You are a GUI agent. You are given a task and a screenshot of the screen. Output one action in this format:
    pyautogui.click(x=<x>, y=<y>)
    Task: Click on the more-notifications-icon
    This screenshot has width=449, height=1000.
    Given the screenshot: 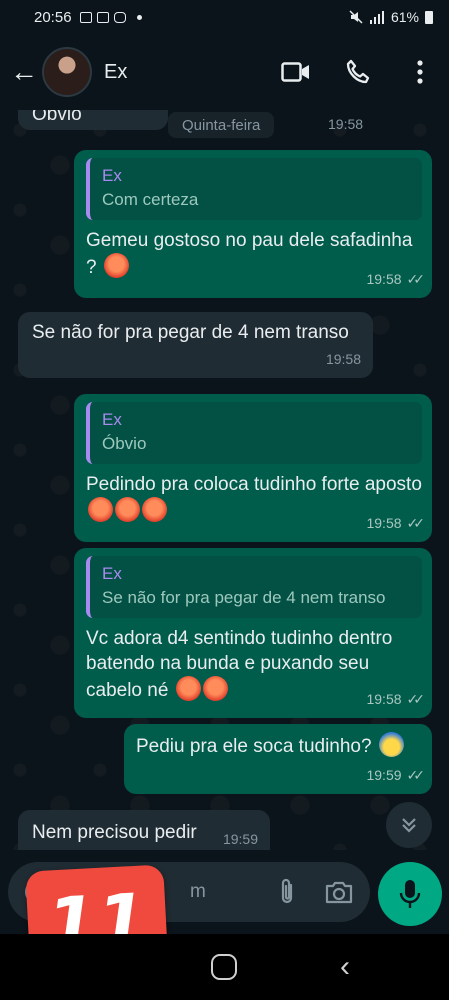 What is the action you would take?
    pyautogui.click(x=139, y=17)
    